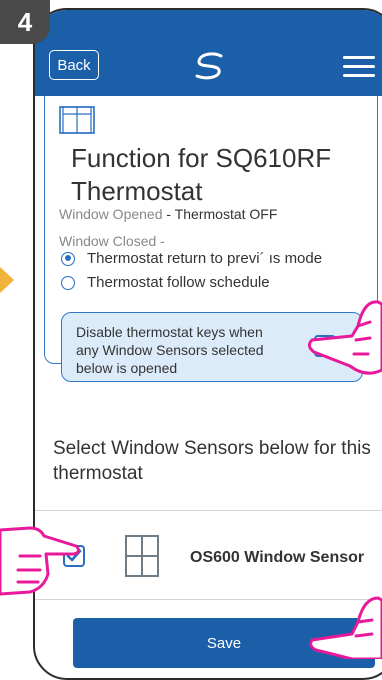 The image size is (382, 680). What do you see at coordinates (77, 120) in the screenshot?
I see `window-icon` at bounding box center [77, 120].